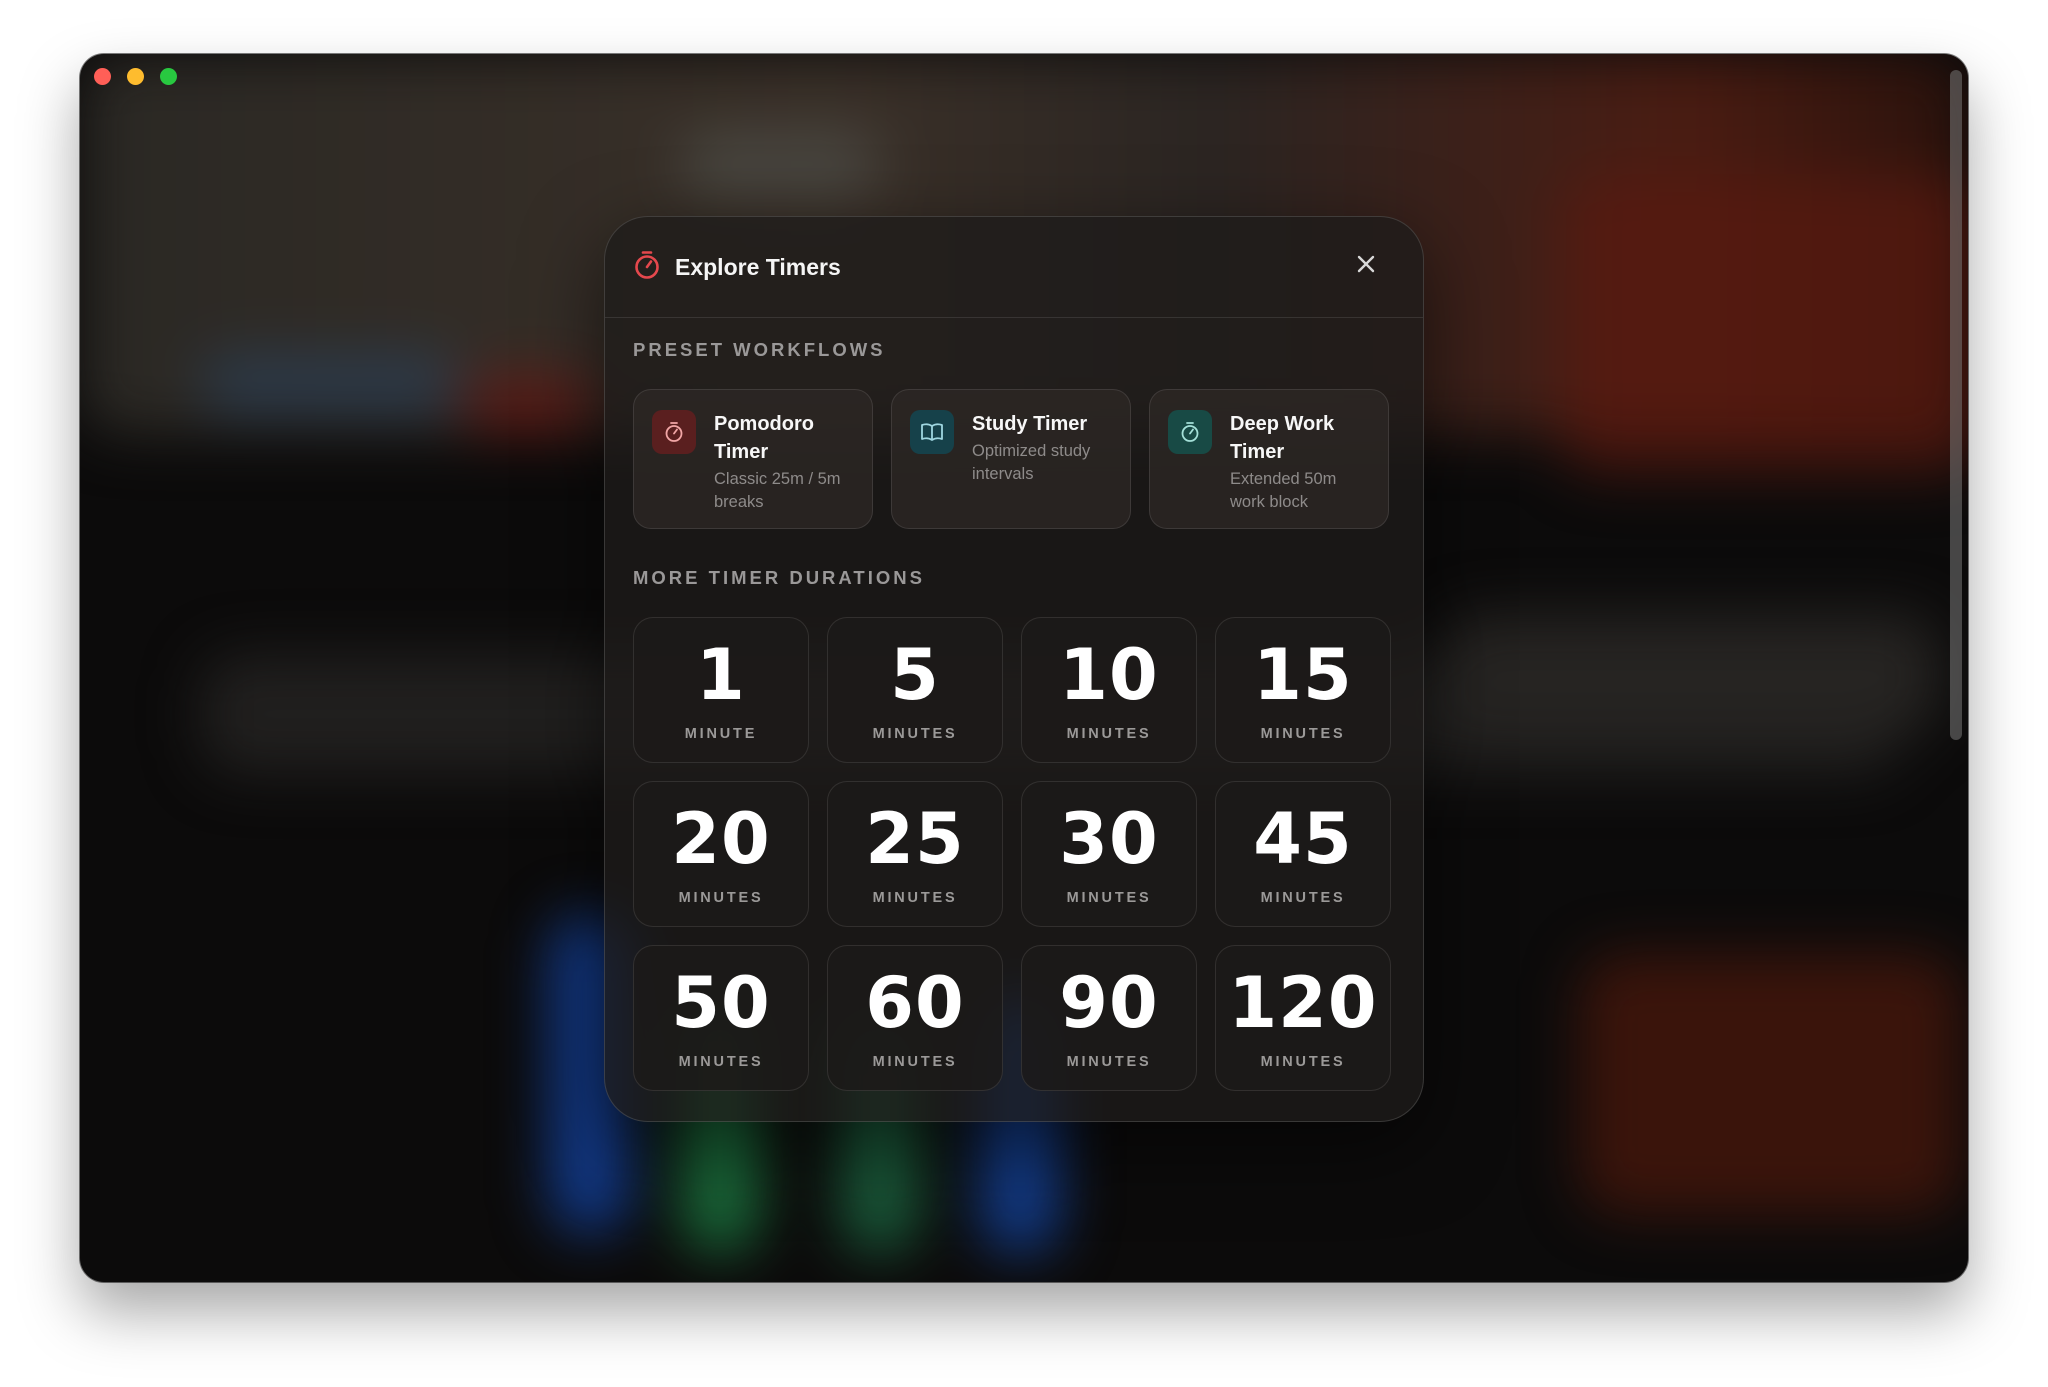 The image size is (2048, 1387). Describe the element at coordinates (915, 1003) in the screenshot. I see `duration-value: 60` at that location.